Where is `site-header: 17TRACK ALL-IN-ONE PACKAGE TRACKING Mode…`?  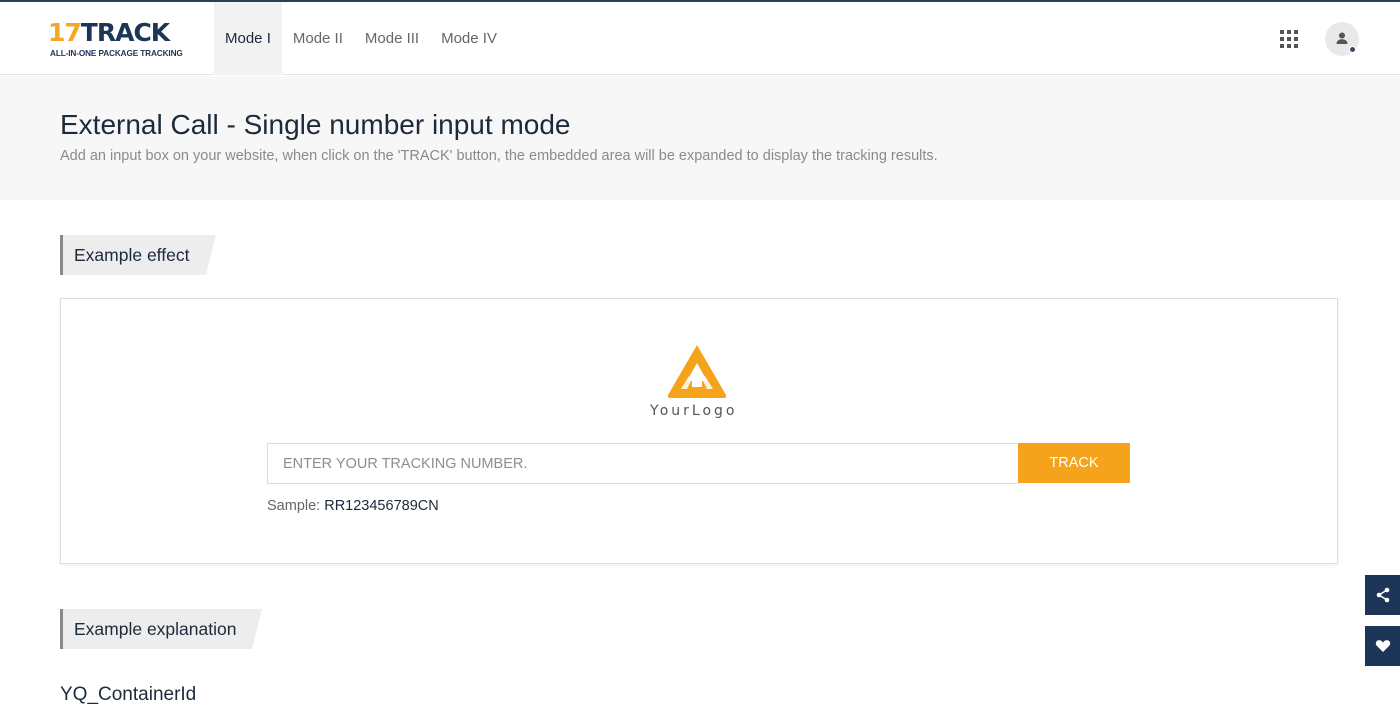
site-header: 17TRACK ALL-IN-ONE PACKAGE TRACKING Mode… is located at coordinates (700, 38).